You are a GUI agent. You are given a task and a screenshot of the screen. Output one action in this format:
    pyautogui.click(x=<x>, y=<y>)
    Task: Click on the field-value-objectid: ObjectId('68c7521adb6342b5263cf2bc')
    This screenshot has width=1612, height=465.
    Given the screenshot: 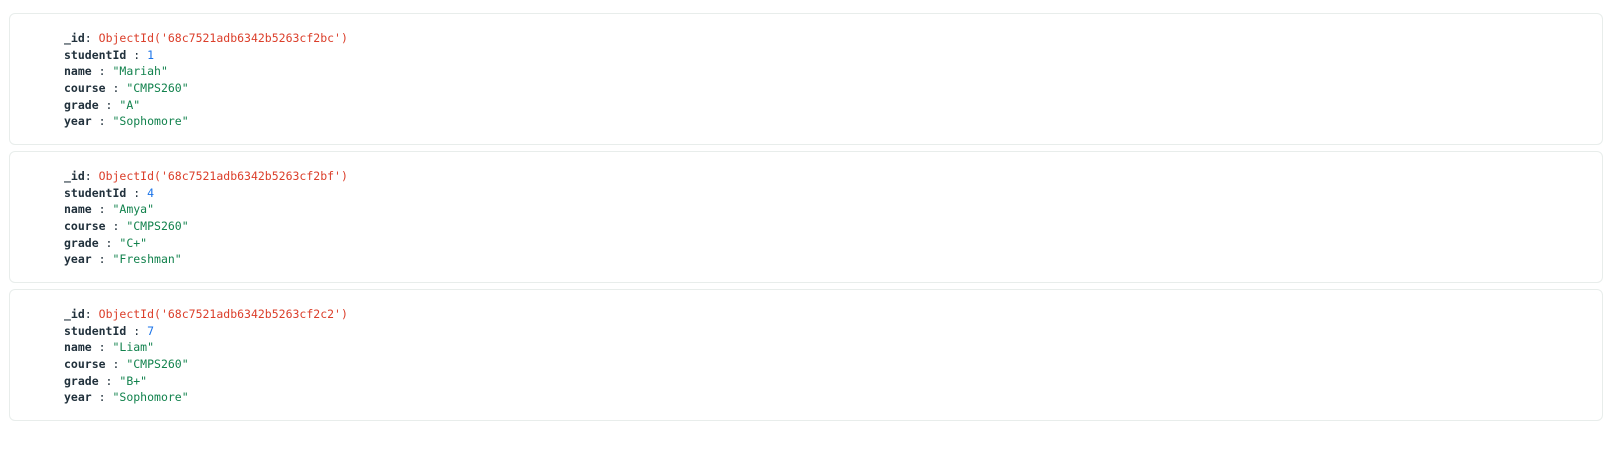 What is the action you would take?
    pyautogui.click(x=223, y=38)
    